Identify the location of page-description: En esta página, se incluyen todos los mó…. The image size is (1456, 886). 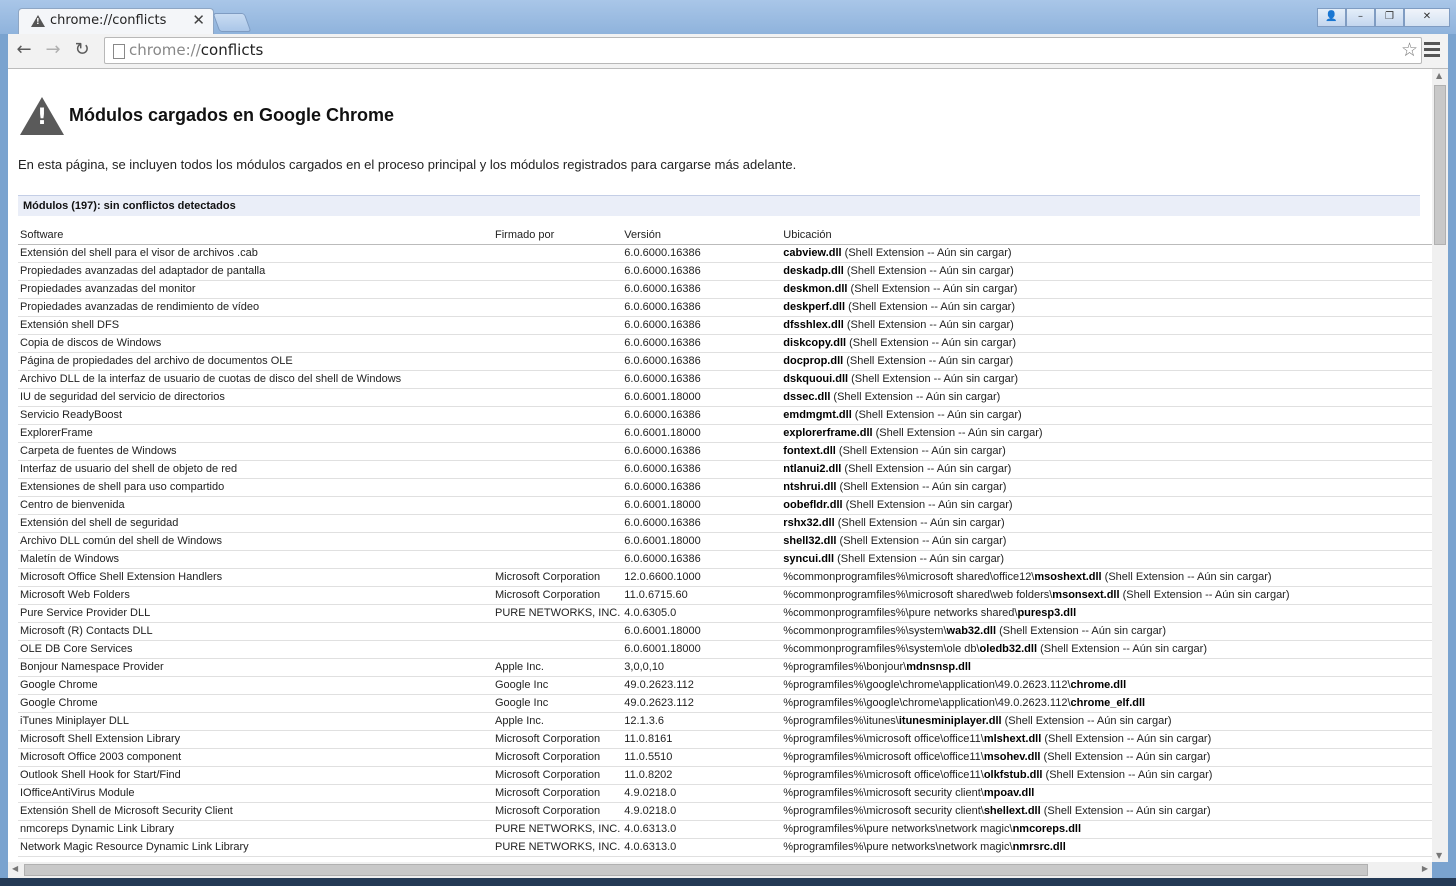
(407, 164).